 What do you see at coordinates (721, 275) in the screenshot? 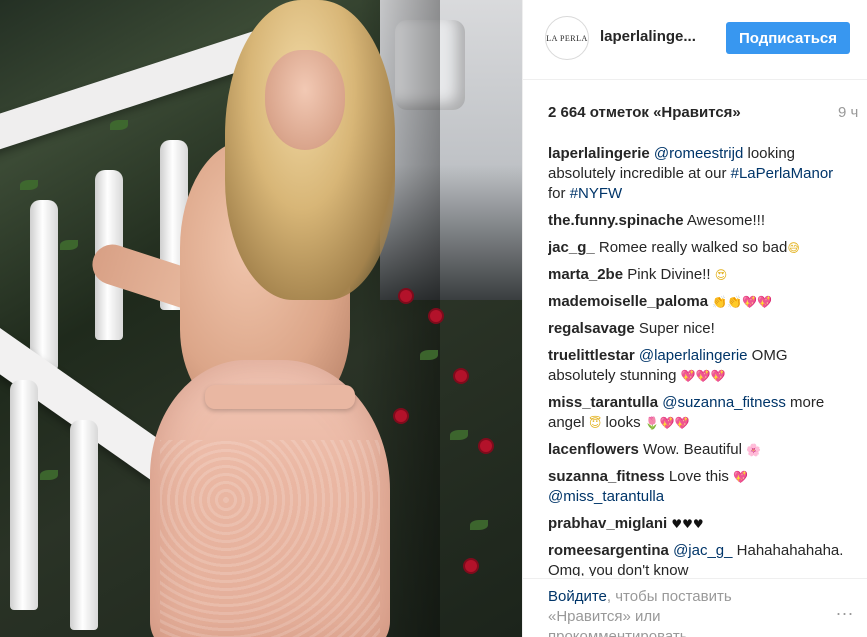
I see `emoji: 😍` at bounding box center [721, 275].